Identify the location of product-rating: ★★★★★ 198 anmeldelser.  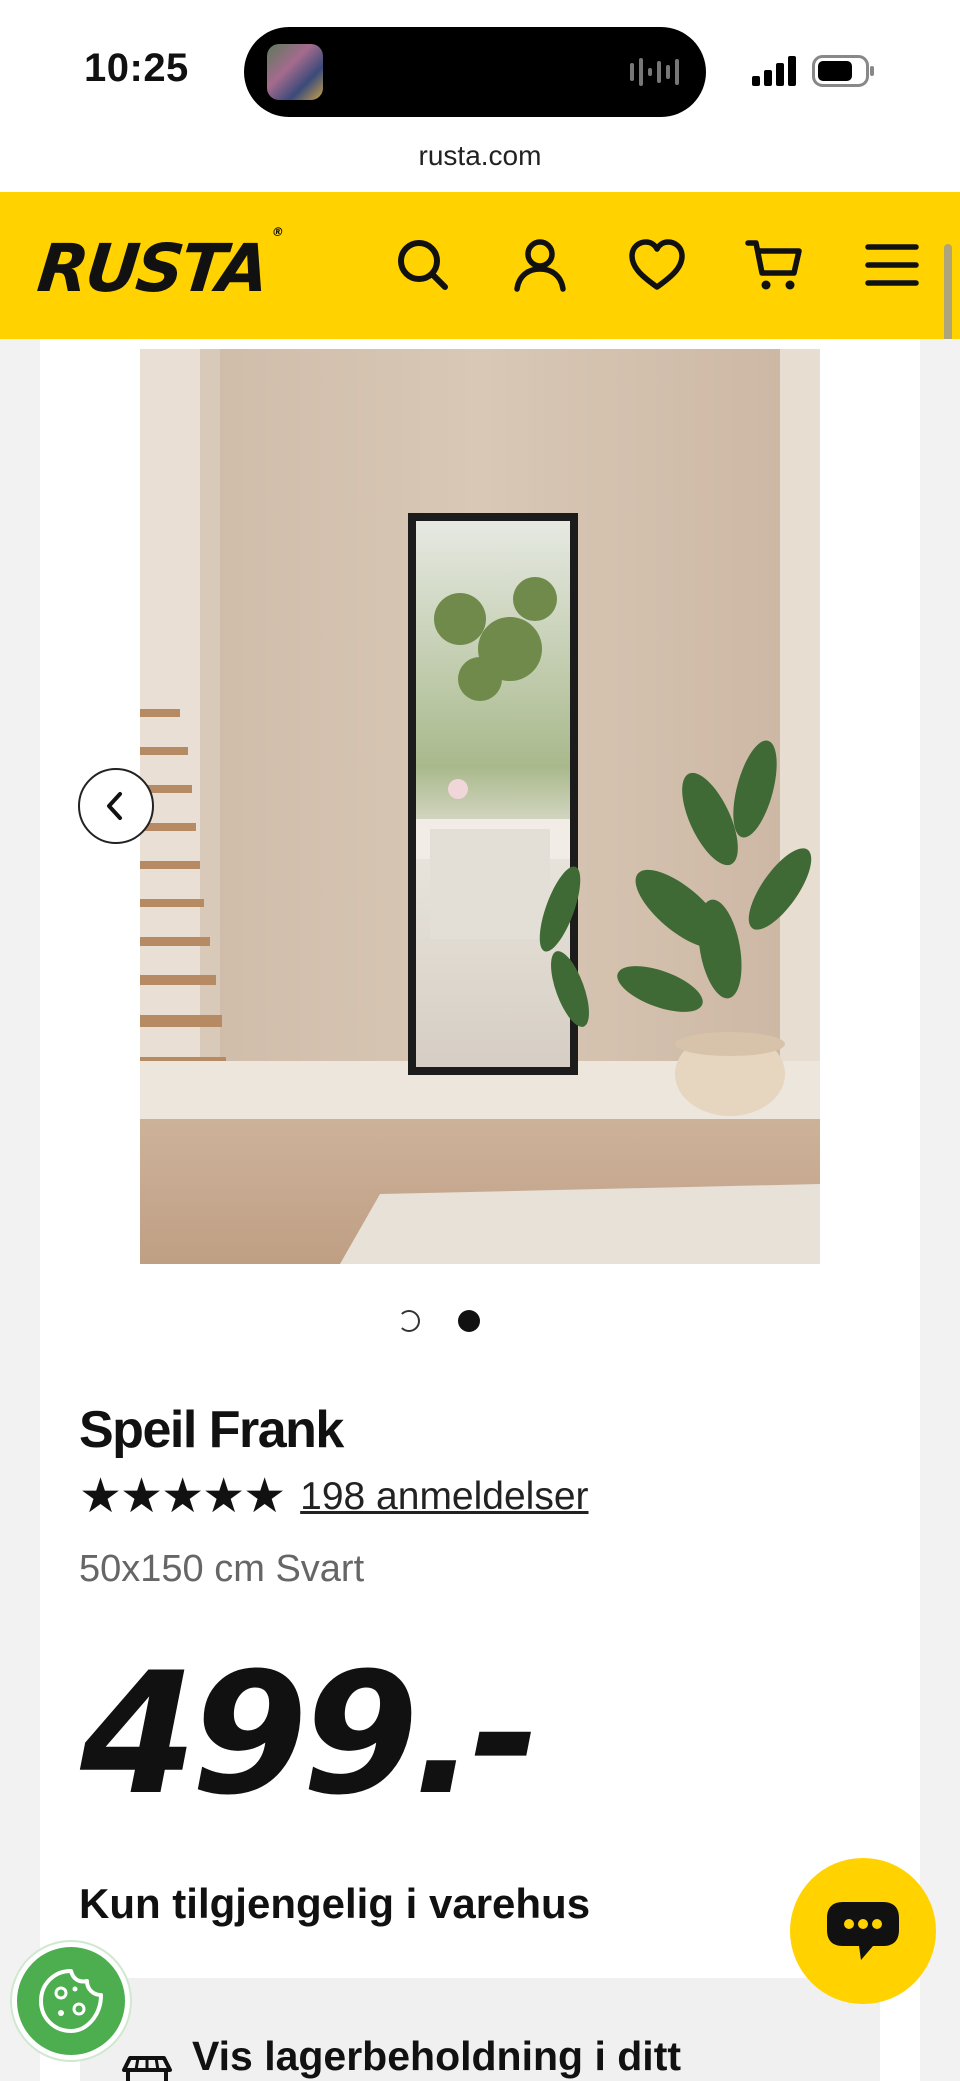
(334, 1497).